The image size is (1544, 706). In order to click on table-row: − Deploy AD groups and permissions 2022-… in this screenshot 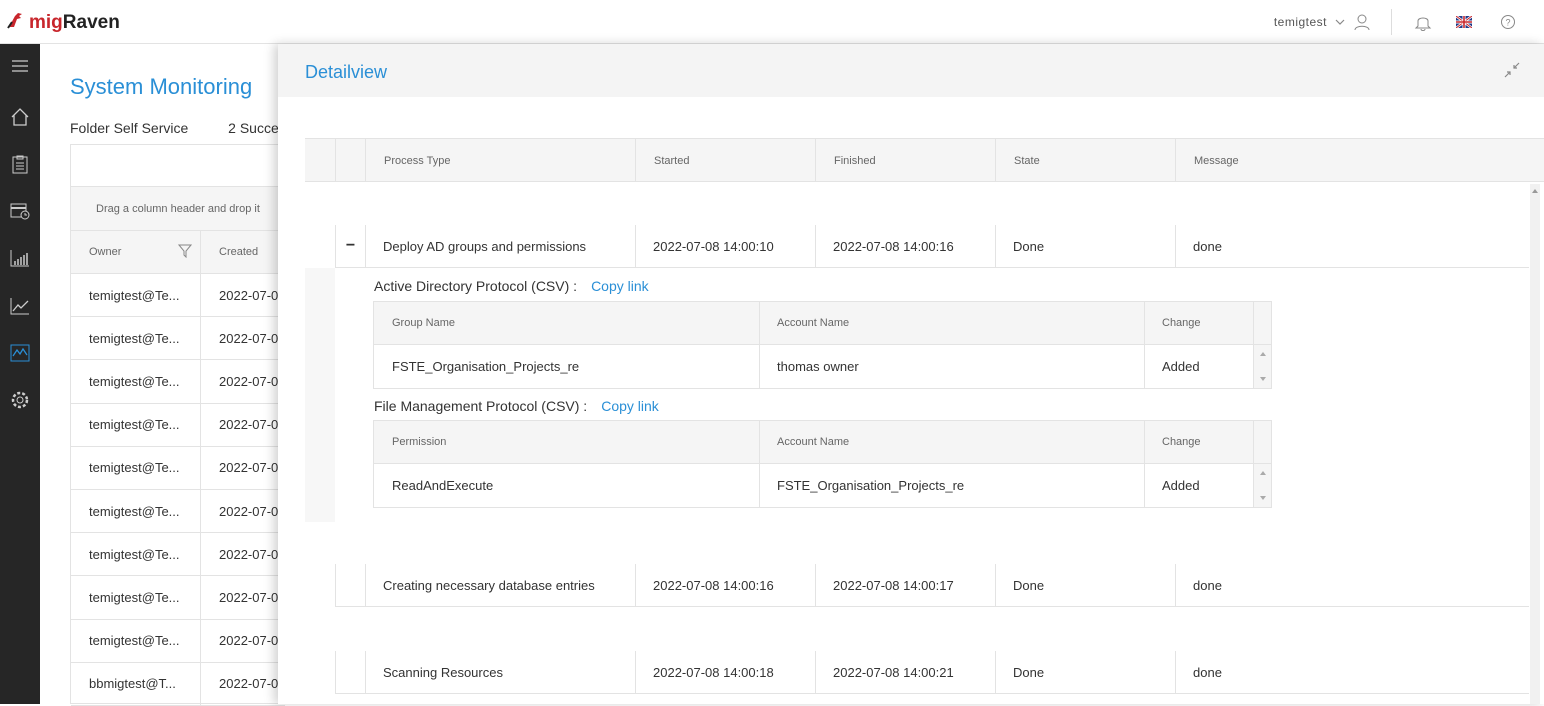, I will do `click(932, 246)`.